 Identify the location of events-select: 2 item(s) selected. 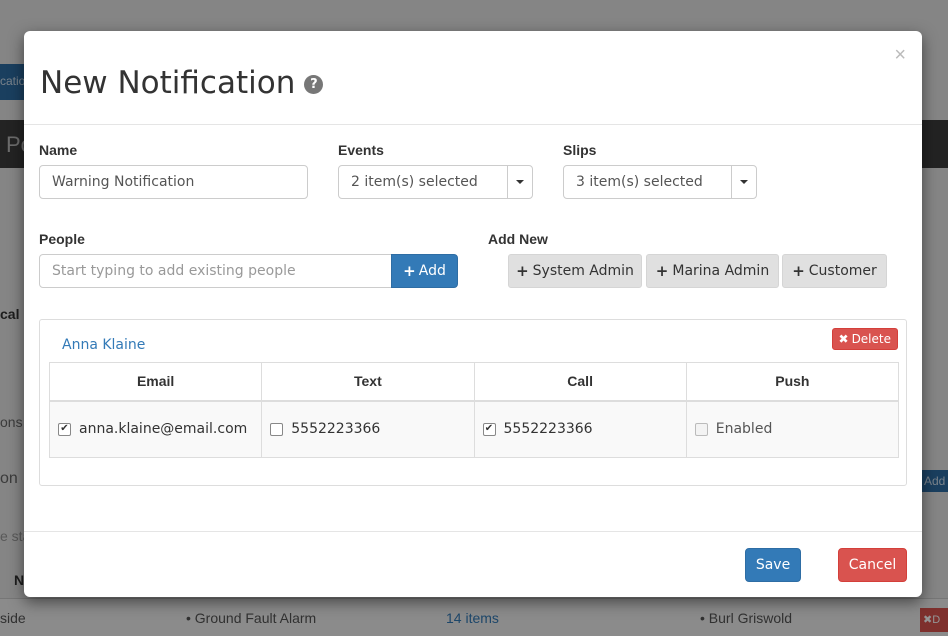
(435, 182).